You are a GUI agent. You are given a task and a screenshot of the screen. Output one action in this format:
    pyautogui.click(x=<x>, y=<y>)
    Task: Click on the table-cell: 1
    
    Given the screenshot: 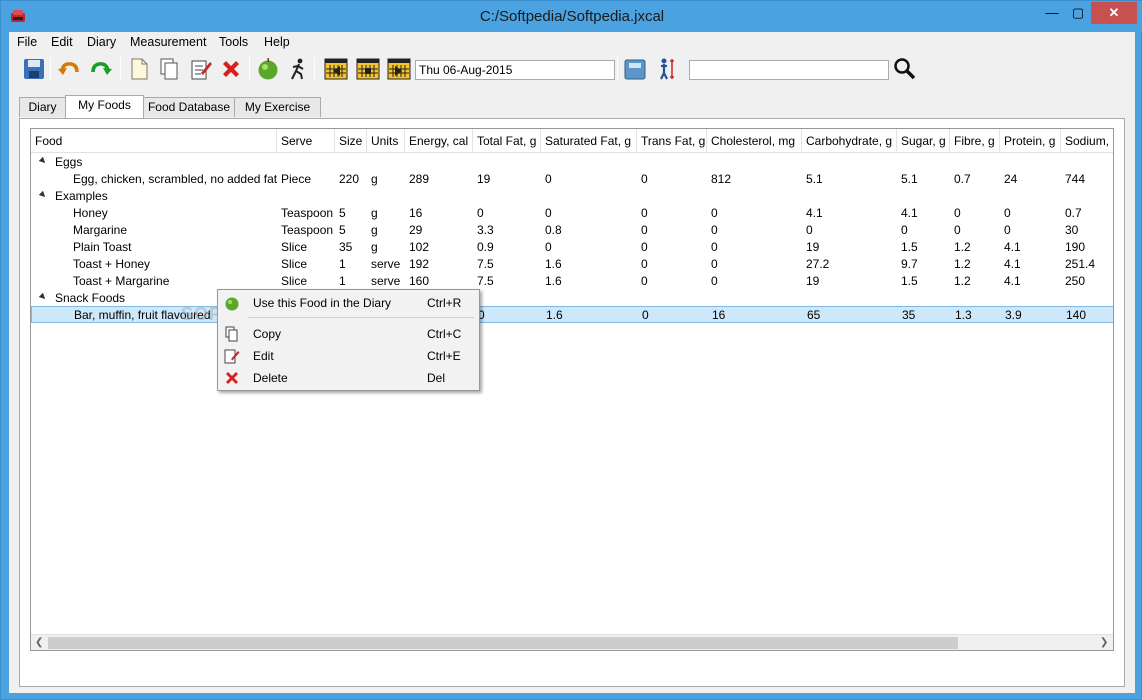 What is the action you would take?
    pyautogui.click(x=342, y=281)
    